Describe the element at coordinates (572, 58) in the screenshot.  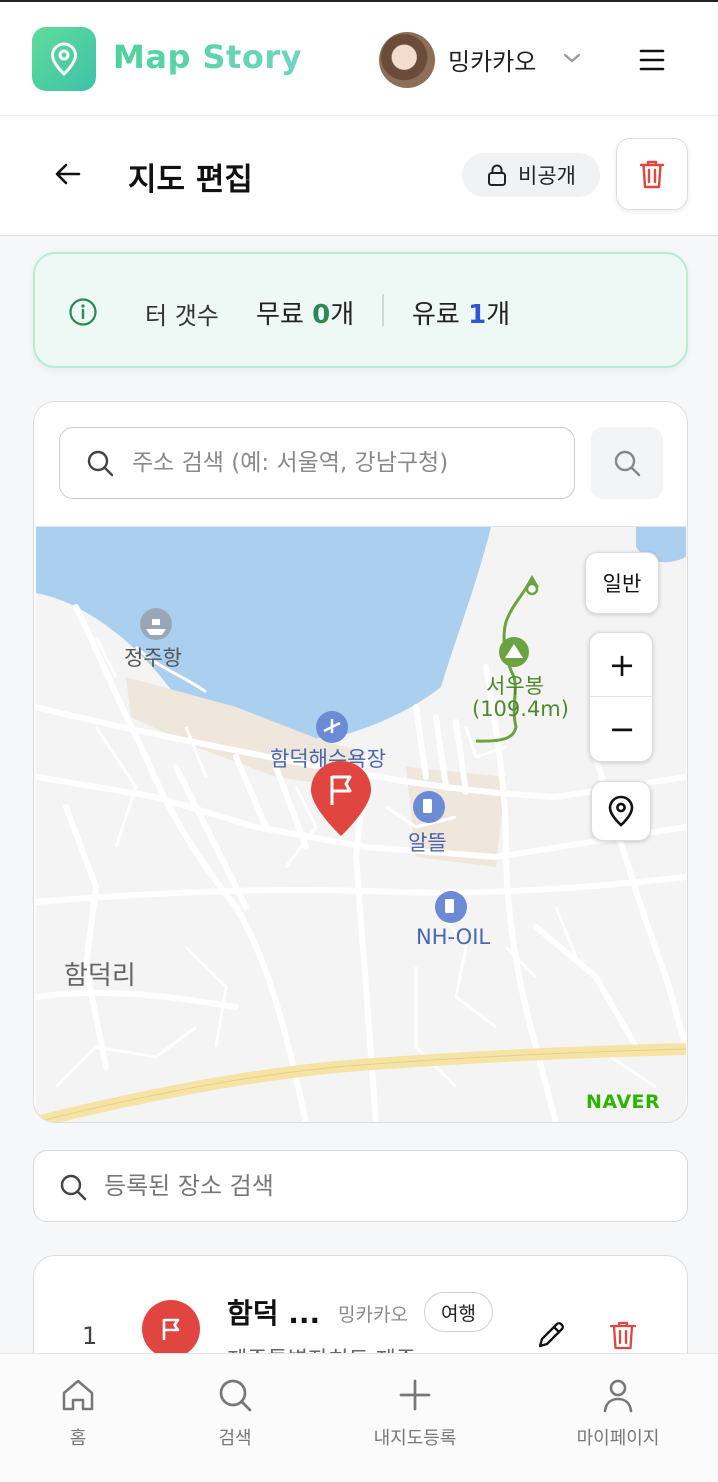
I see `chevron-down-icon` at that location.